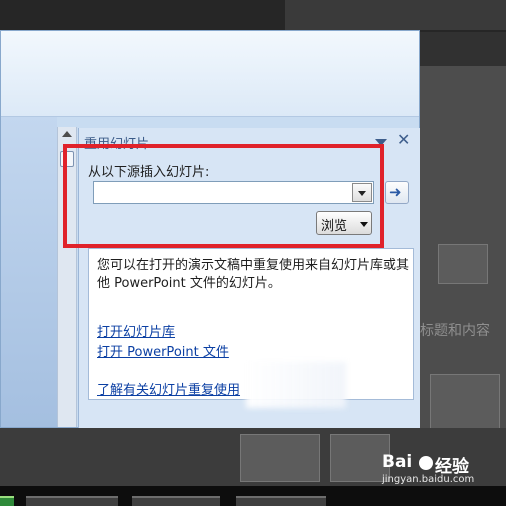 The height and width of the screenshot is (506, 506). Describe the element at coordinates (7, 501) in the screenshot. I see `taskbar-item-active` at that location.